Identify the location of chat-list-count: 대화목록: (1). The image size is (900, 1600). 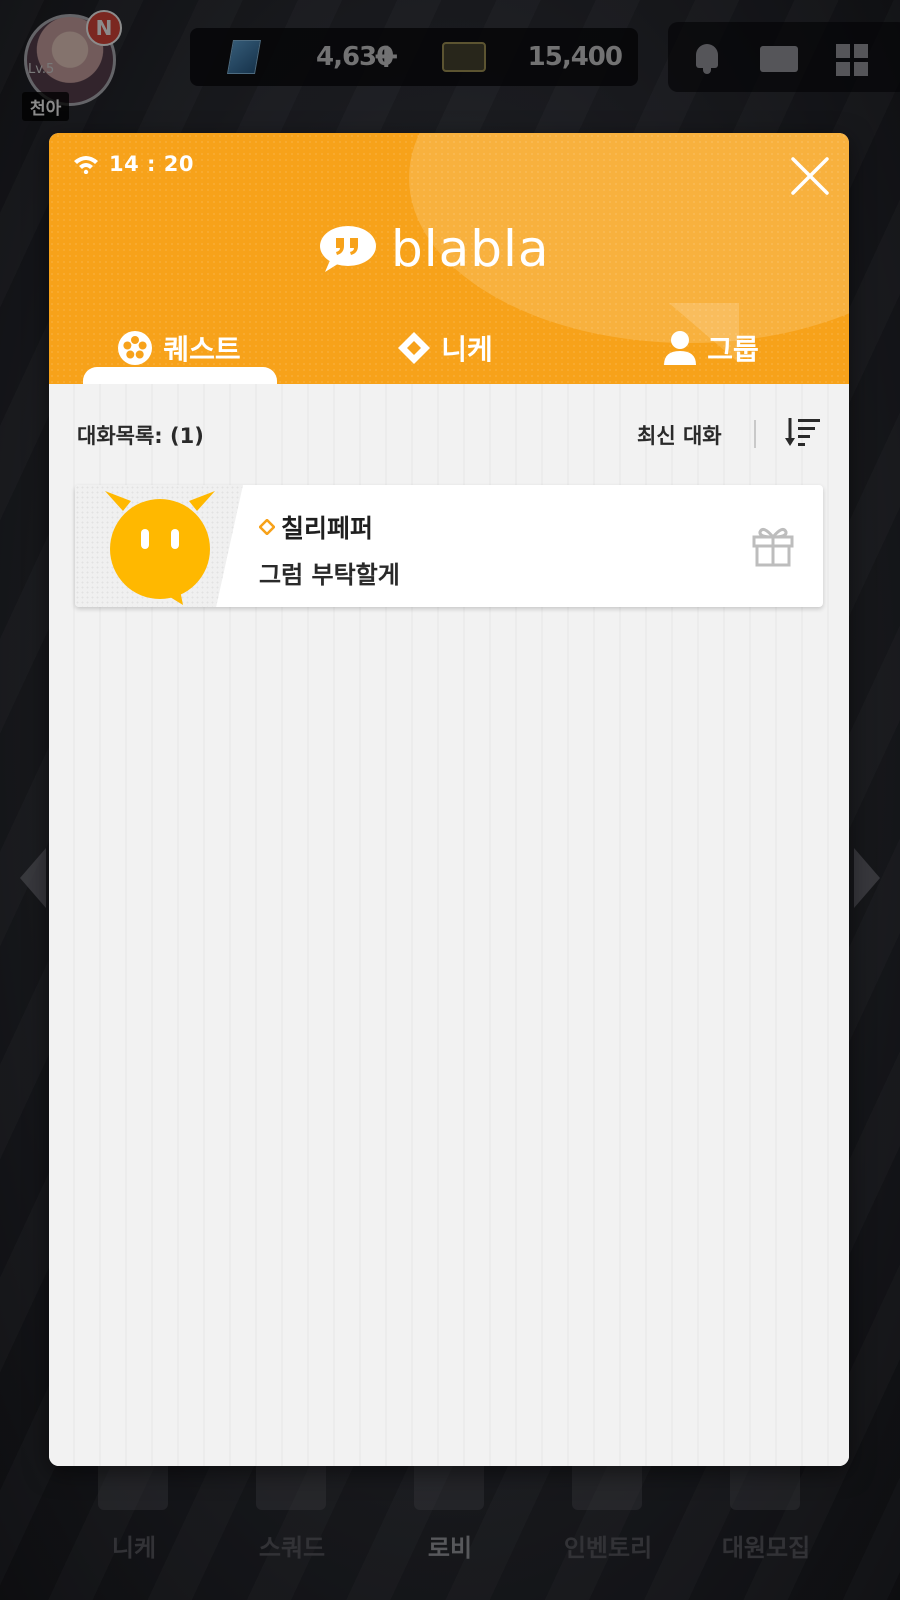
(140, 436).